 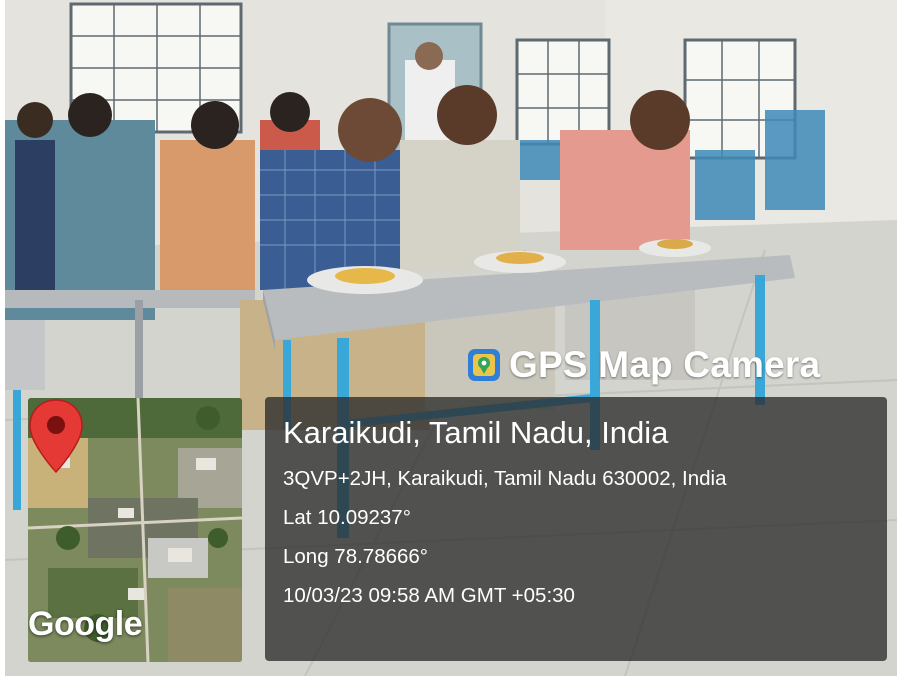 I want to click on latitude-text: Lat 10.09237°, so click(x=347, y=517).